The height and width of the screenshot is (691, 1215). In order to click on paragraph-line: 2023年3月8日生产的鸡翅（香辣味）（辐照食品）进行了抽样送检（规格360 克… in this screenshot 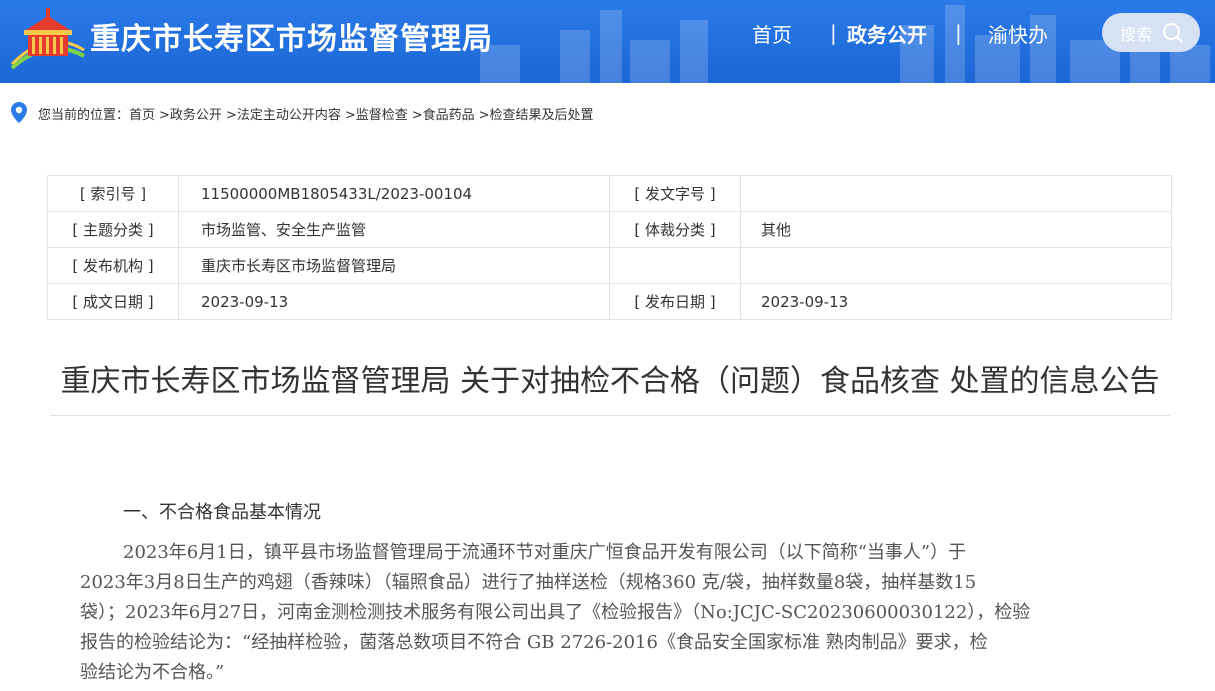, I will do `click(528, 582)`.